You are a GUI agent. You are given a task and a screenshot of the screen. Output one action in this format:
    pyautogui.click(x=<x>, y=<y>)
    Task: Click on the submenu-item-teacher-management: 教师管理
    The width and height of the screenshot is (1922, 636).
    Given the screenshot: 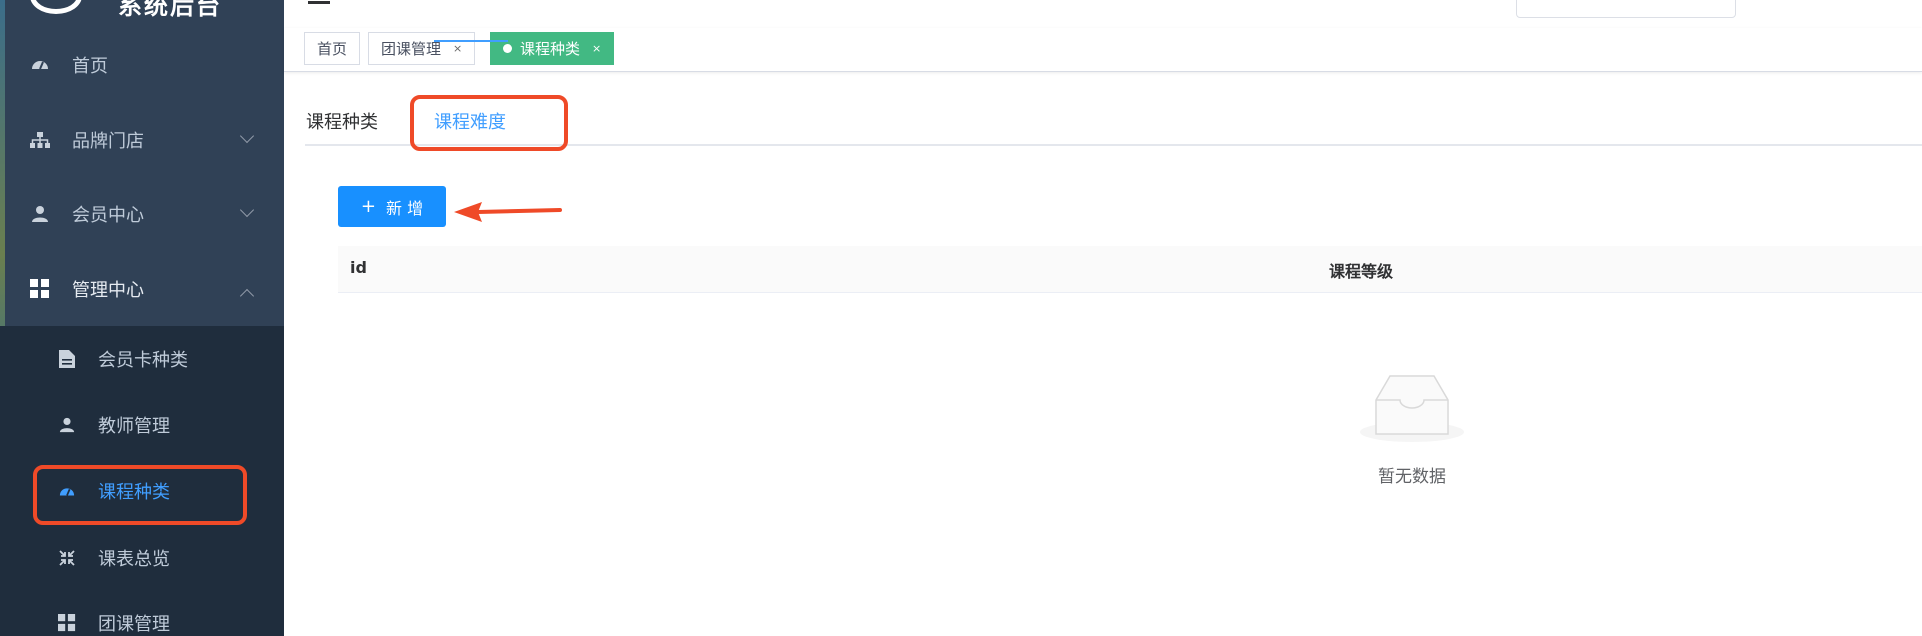 What is the action you would take?
    pyautogui.click(x=142, y=425)
    